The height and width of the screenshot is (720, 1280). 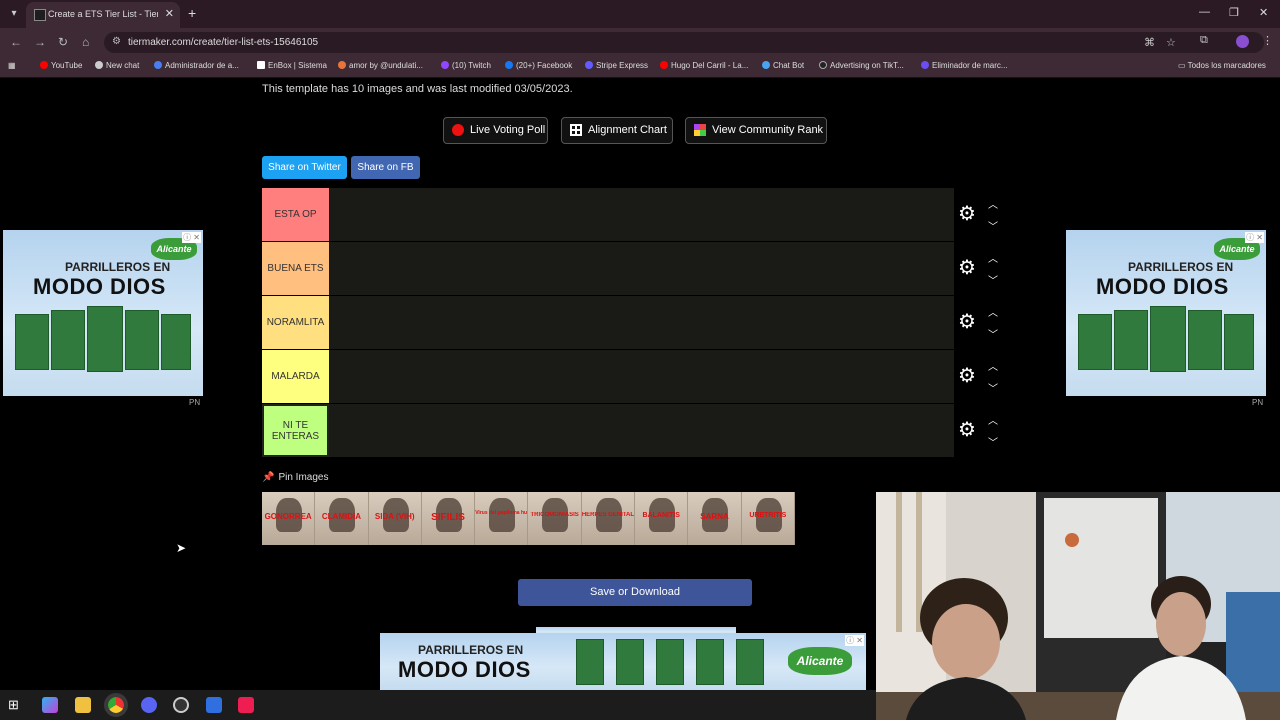 I want to click on apps-grid-icon: ▦, so click(x=12, y=65).